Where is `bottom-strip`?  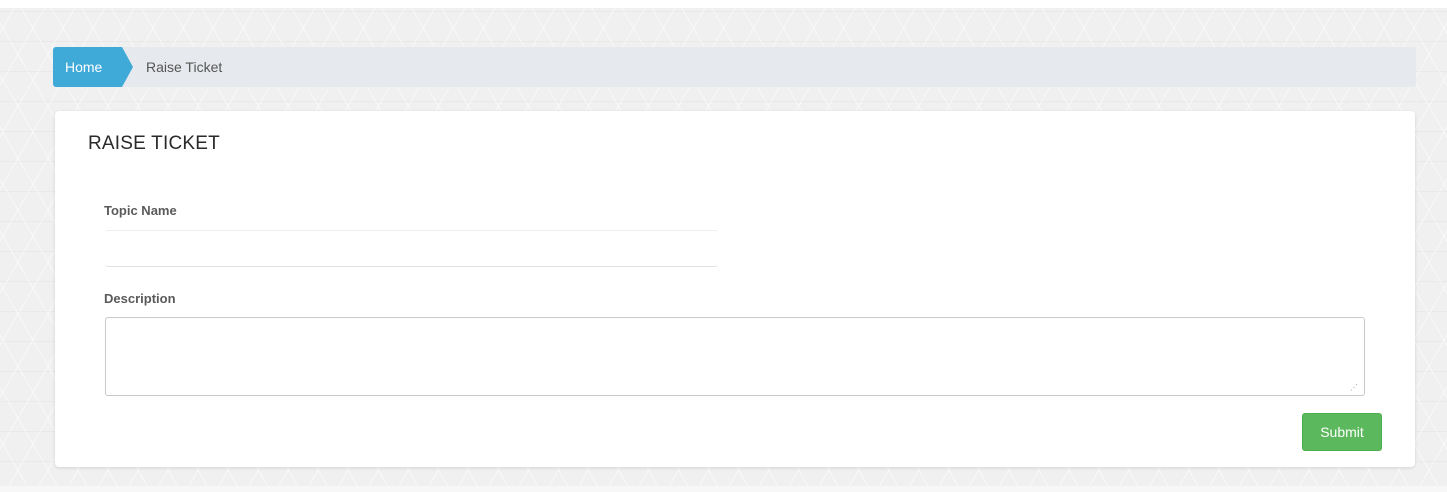
bottom-strip is located at coordinates (723, 489).